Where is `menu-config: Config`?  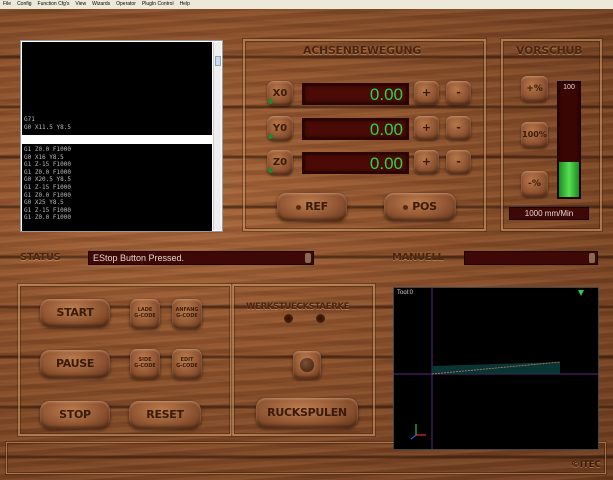
menu-config: Config is located at coordinates (24, 4).